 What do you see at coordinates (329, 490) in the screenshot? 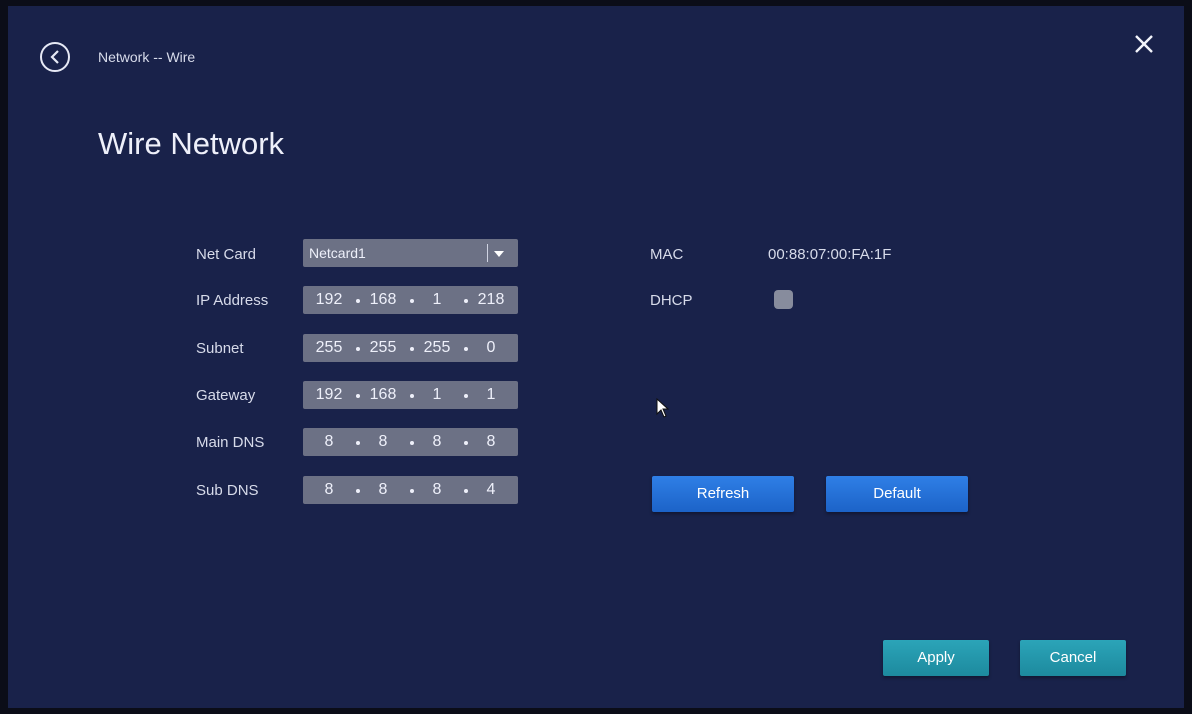
I see `sub-dns-octet-1: 8` at bounding box center [329, 490].